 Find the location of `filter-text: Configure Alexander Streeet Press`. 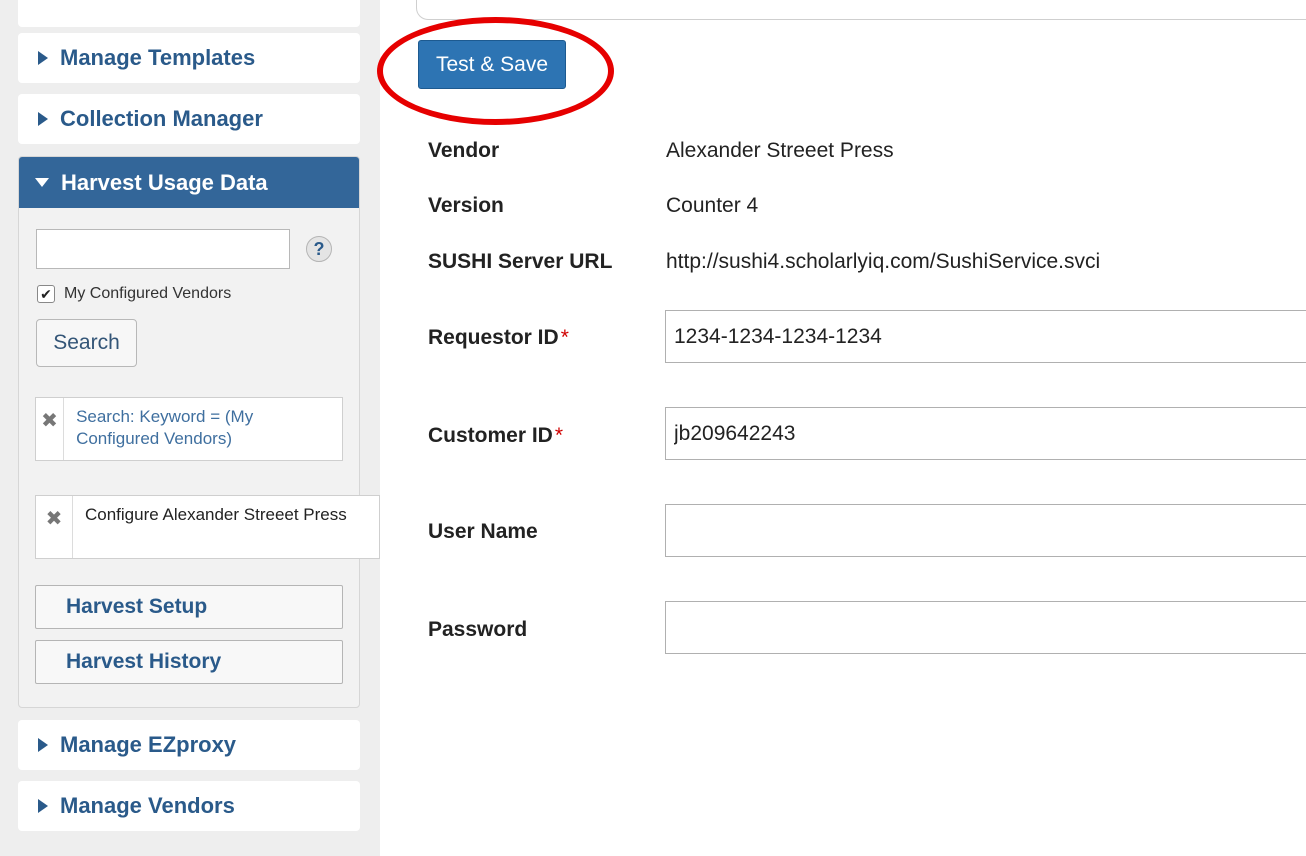

filter-text: Configure Alexander Streeet Press is located at coordinates (216, 514).